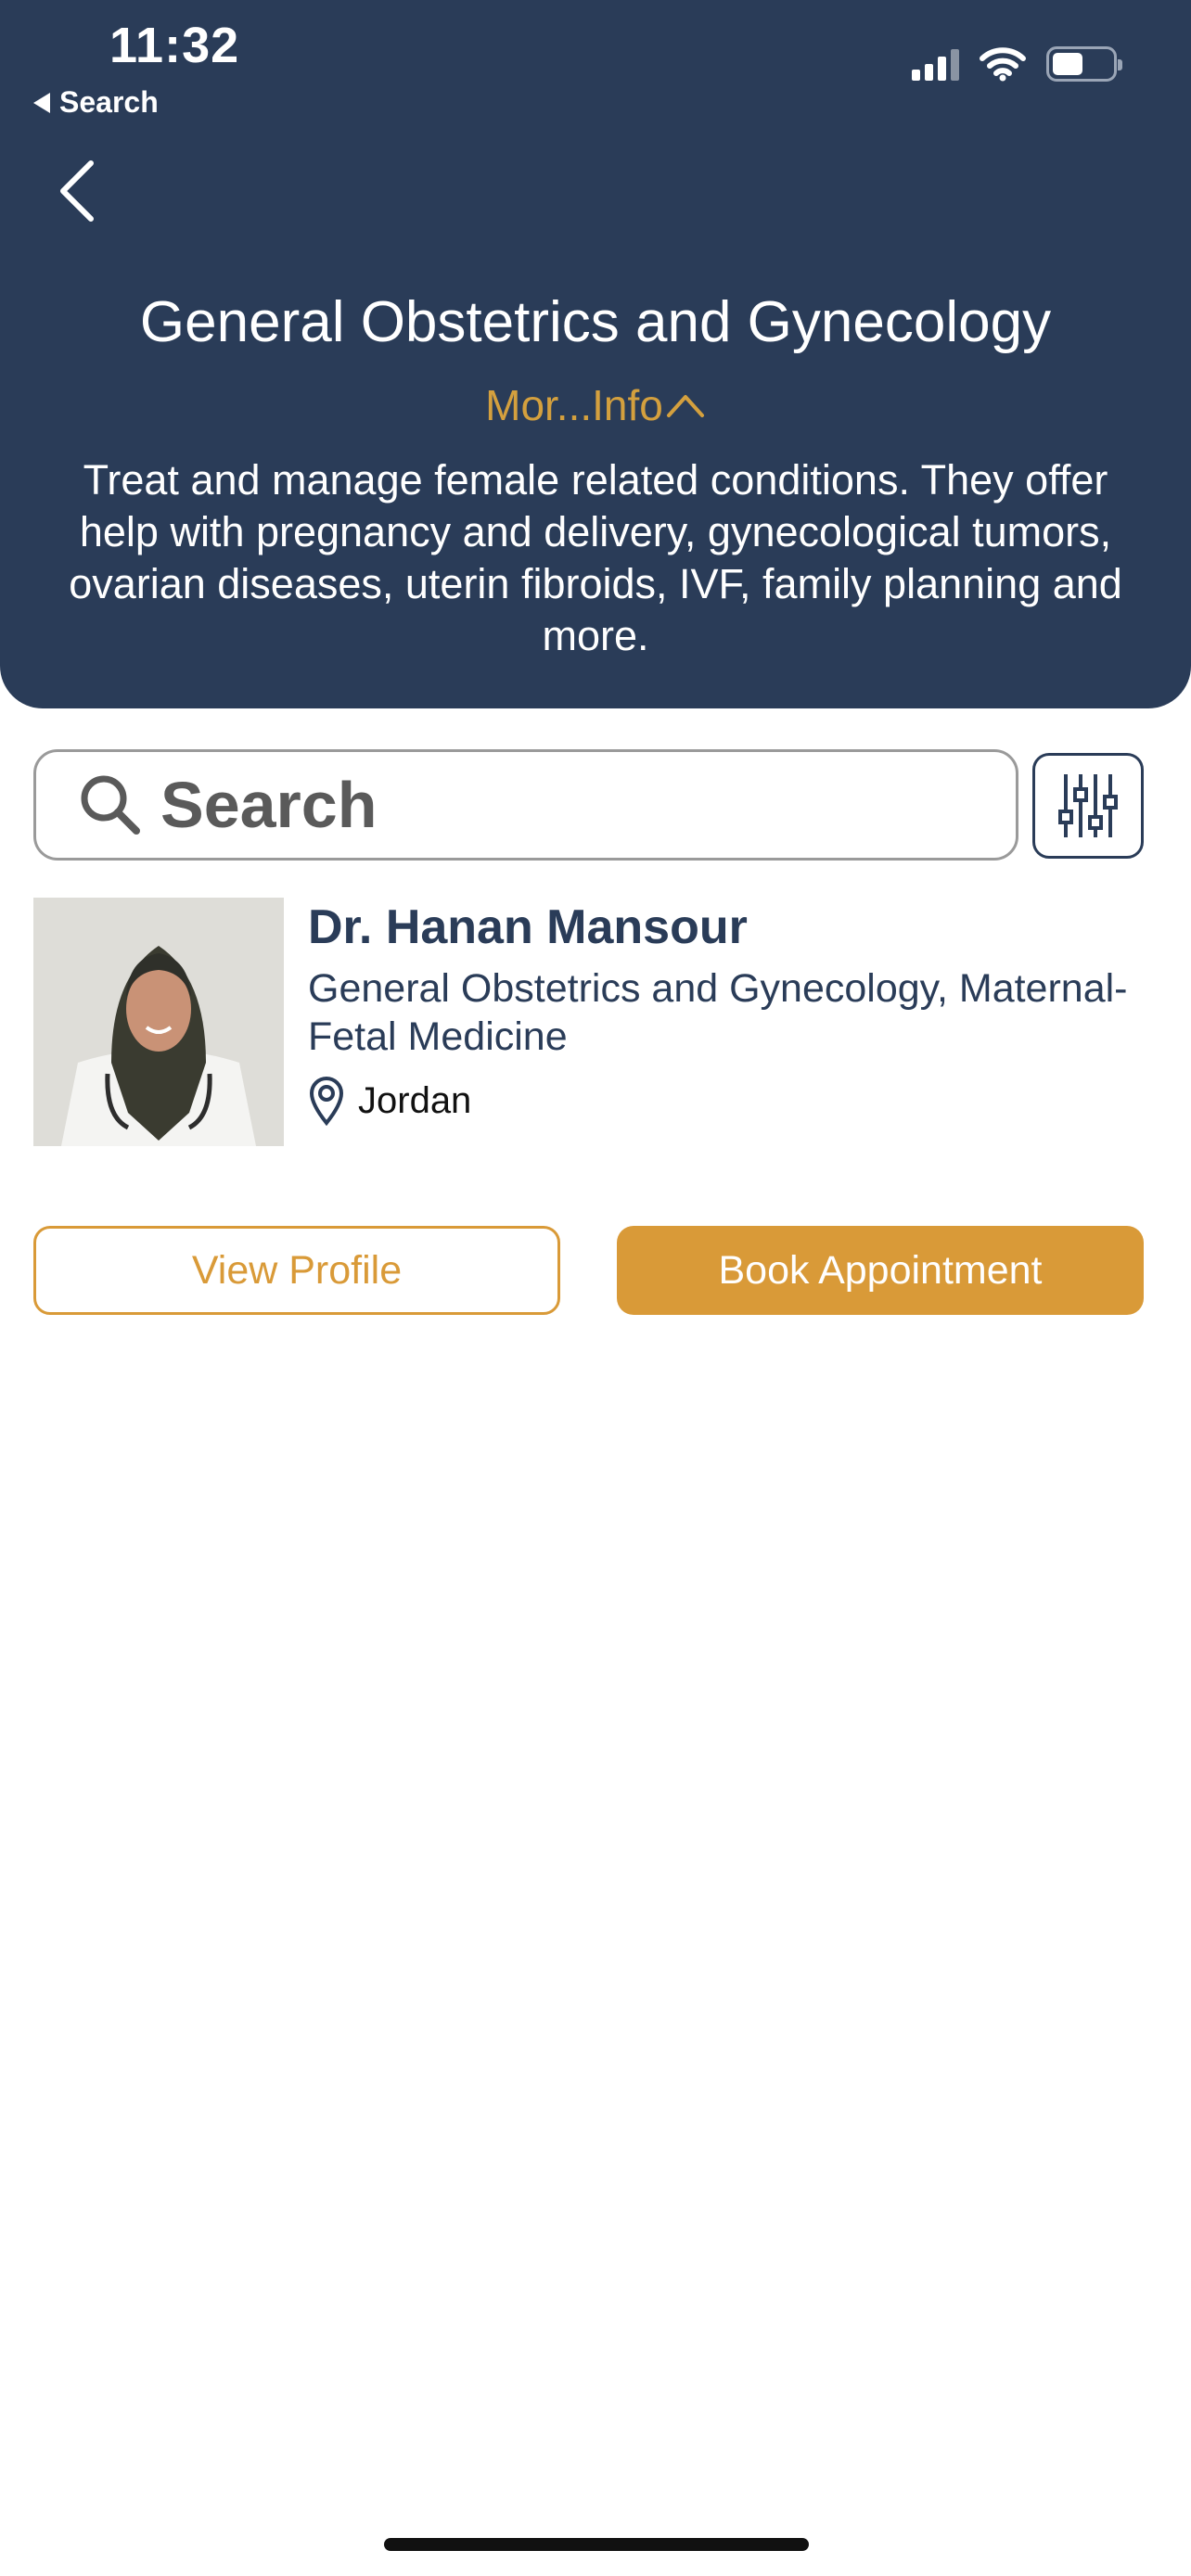 The height and width of the screenshot is (2576, 1191). I want to click on doctor-photo, so click(158, 1022).